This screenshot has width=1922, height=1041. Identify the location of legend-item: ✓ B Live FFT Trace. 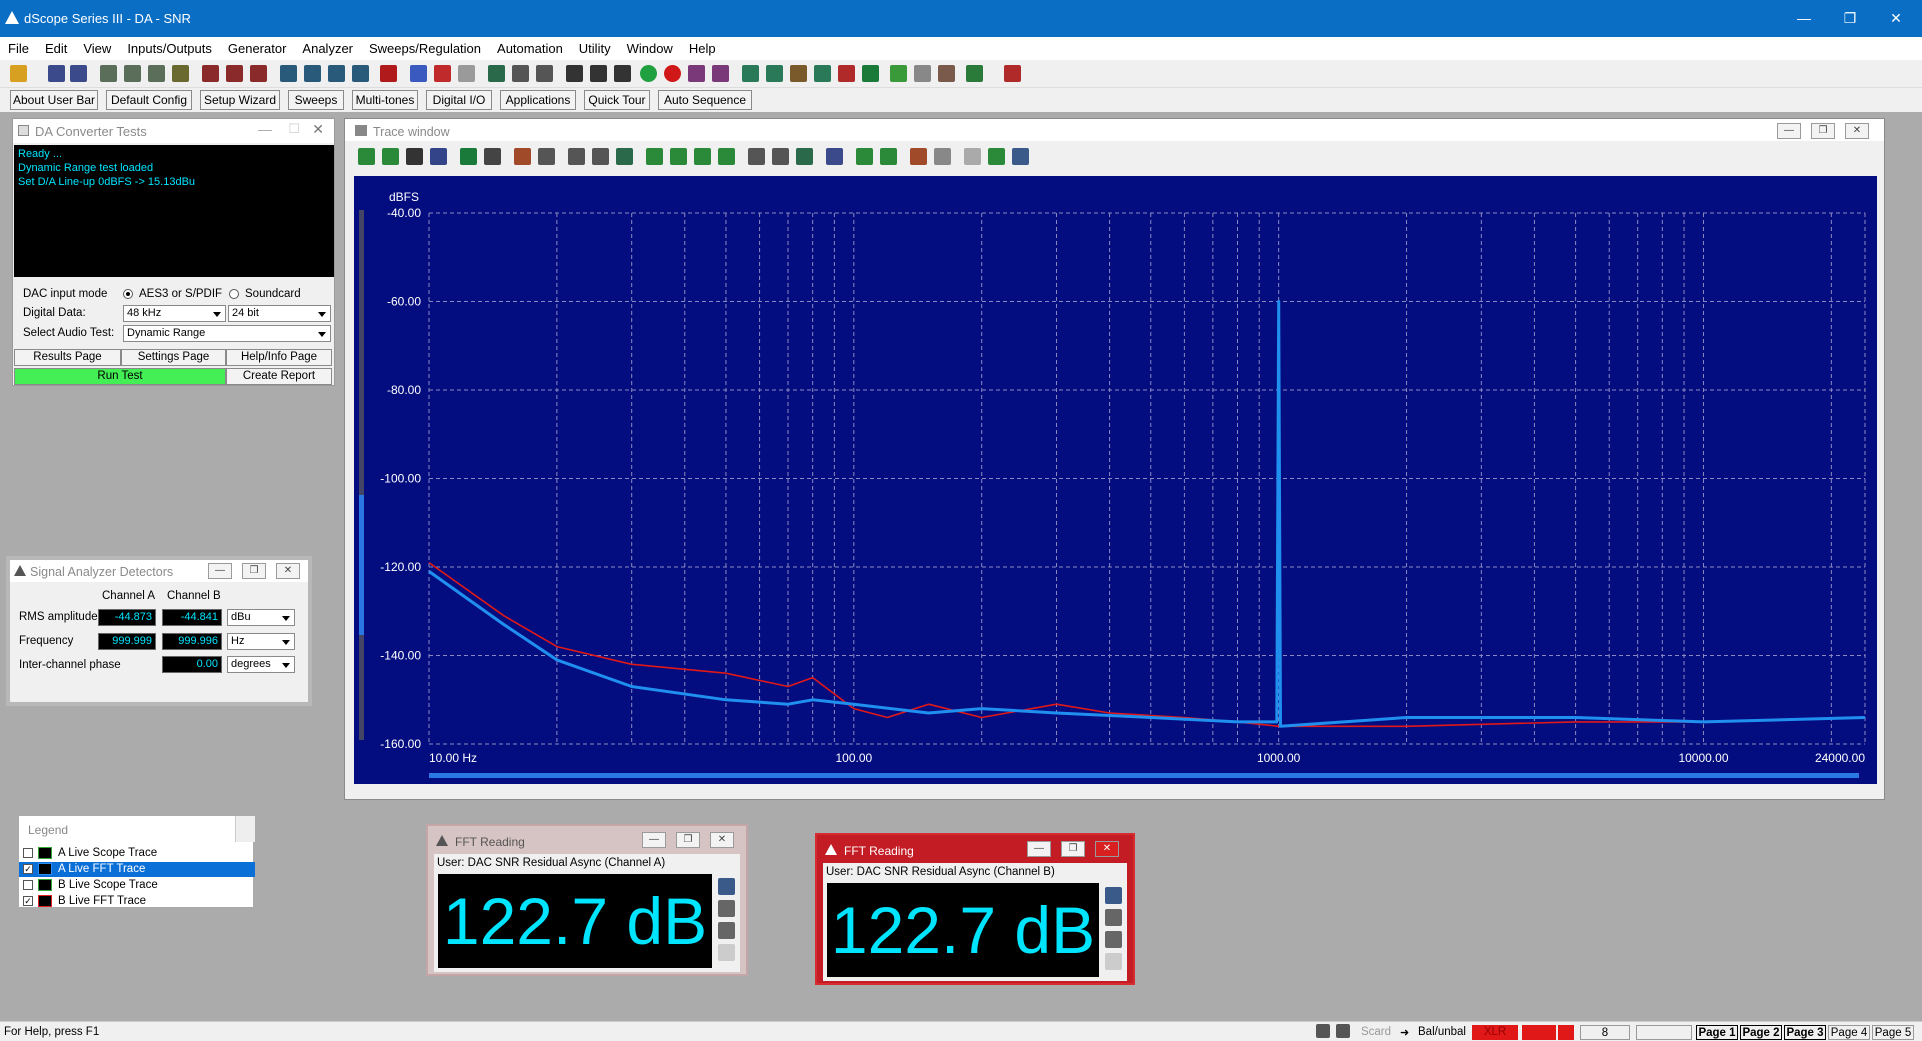
(137, 901).